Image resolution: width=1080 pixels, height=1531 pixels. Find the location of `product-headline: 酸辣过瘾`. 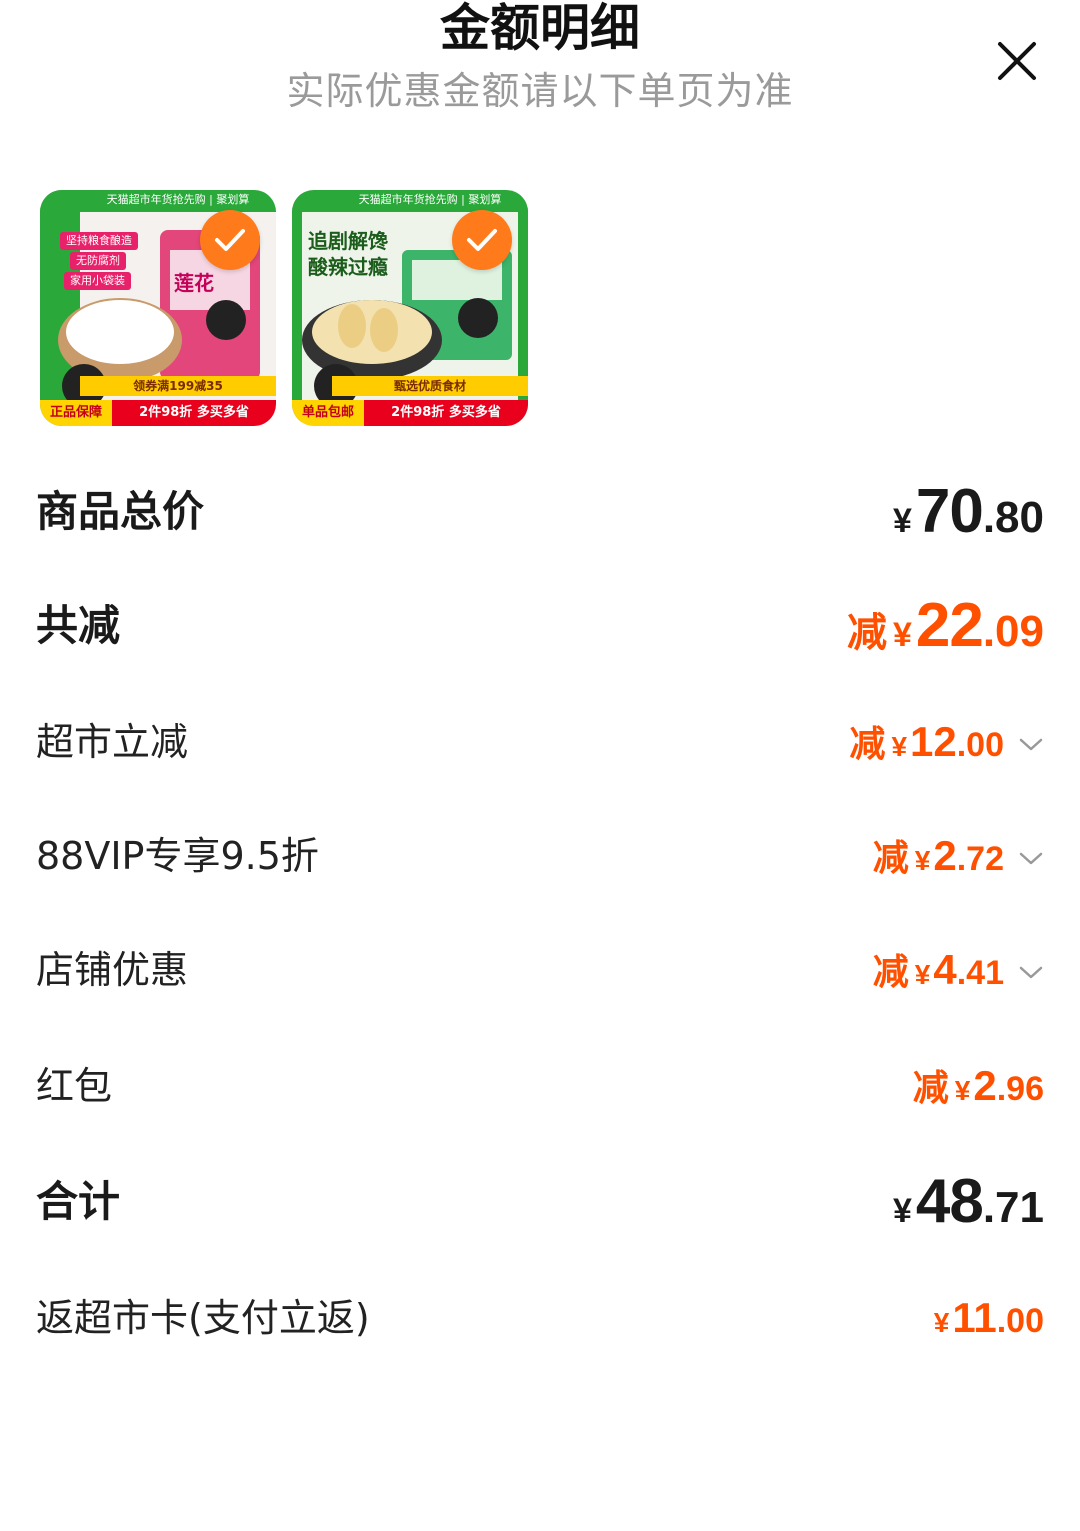

product-headline: 酸辣过瘾 is located at coordinates (348, 267).